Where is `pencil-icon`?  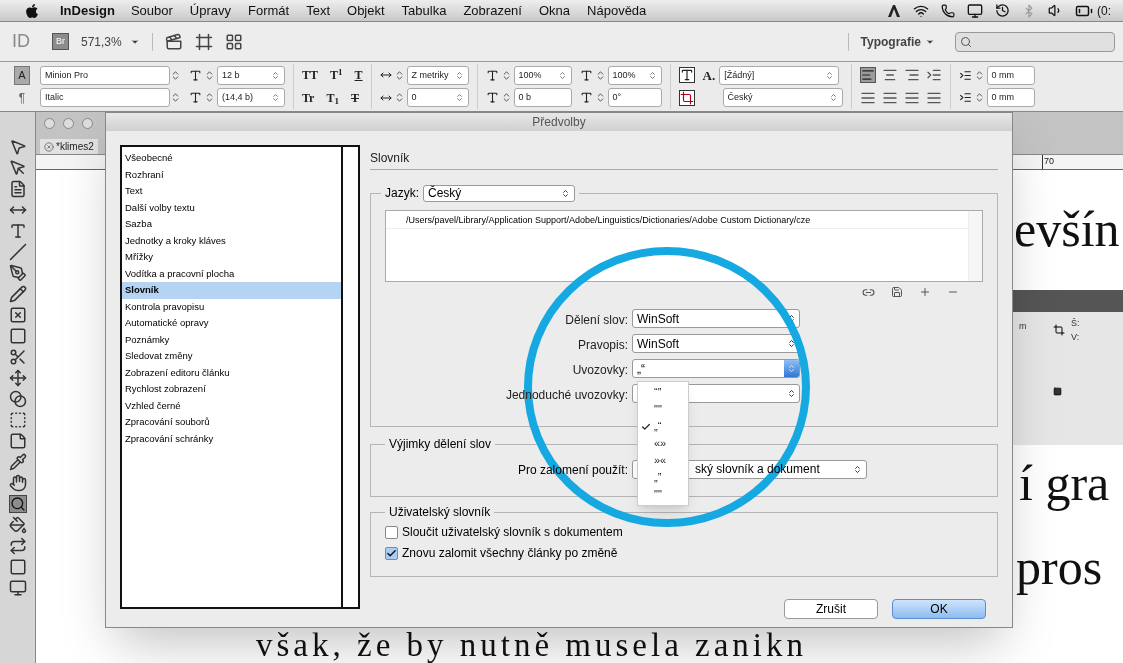
pencil-icon is located at coordinates (17, 294).